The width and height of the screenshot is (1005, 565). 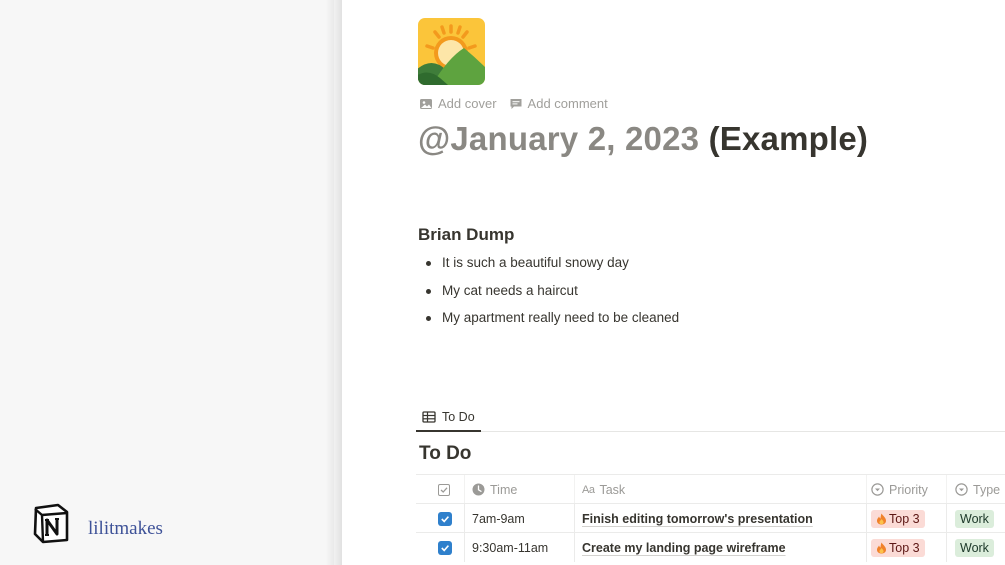 I want to click on header-priority: Priority, so click(x=906, y=489).